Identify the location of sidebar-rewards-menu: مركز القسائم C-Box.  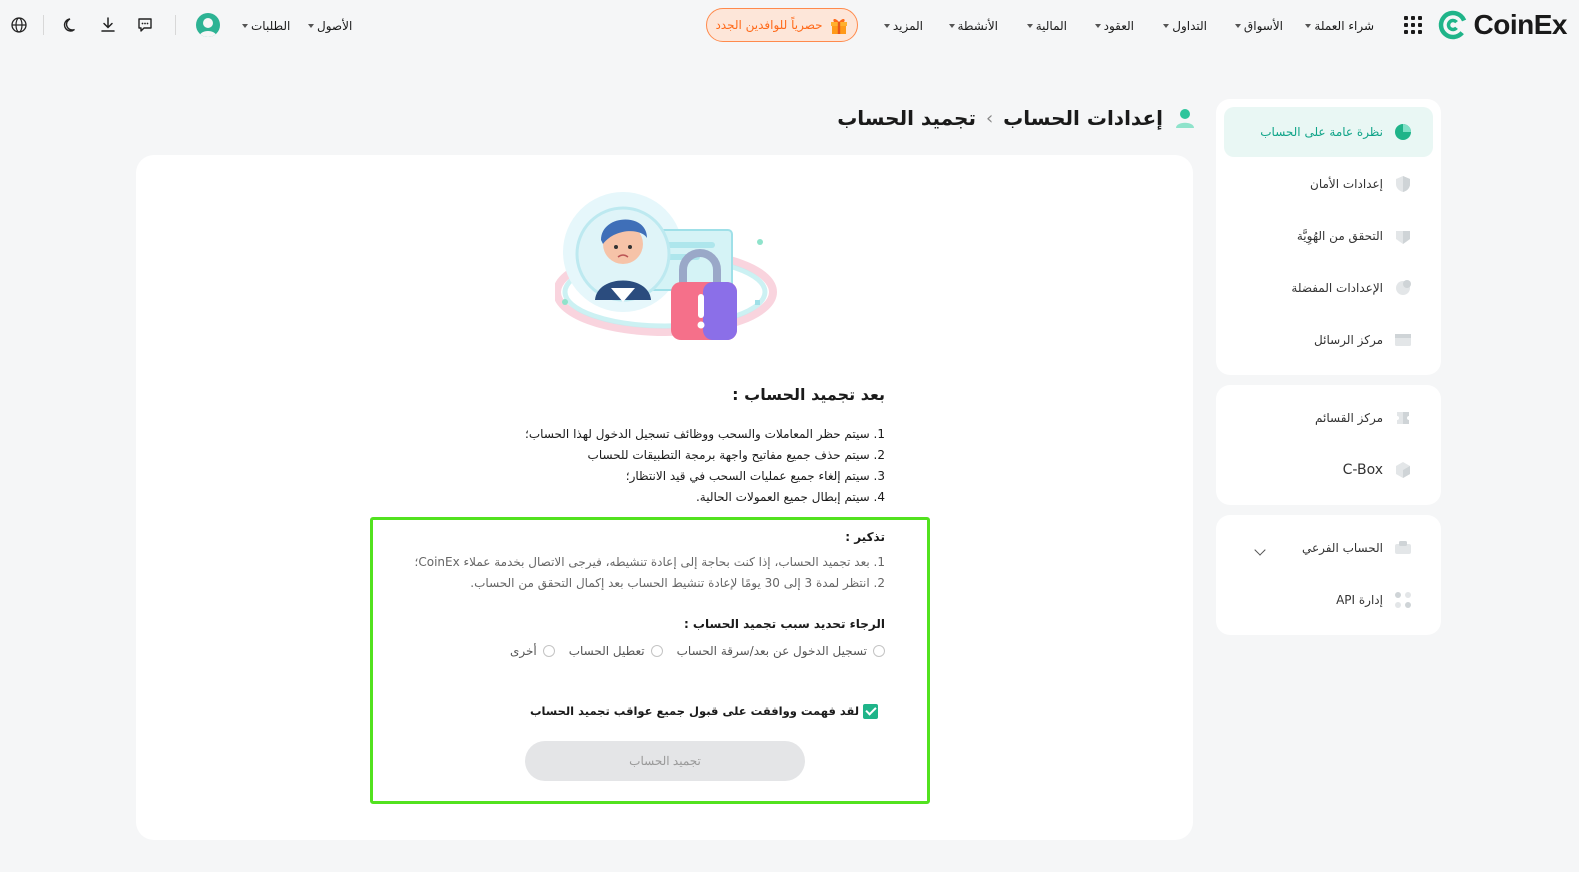
(1328, 445).